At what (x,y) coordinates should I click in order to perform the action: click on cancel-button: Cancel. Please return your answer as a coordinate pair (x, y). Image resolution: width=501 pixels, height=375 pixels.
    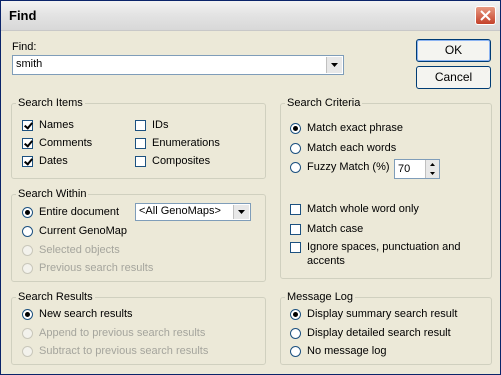
    Looking at the image, I should click on (453, 77).